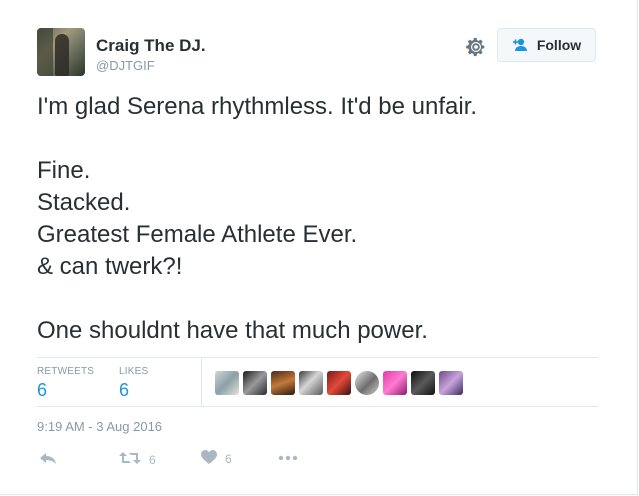 This screenshot has height=496, width=639. I want to click on tweet-stats: RETWEETS 6 LIKES 6, so click(317, 382).